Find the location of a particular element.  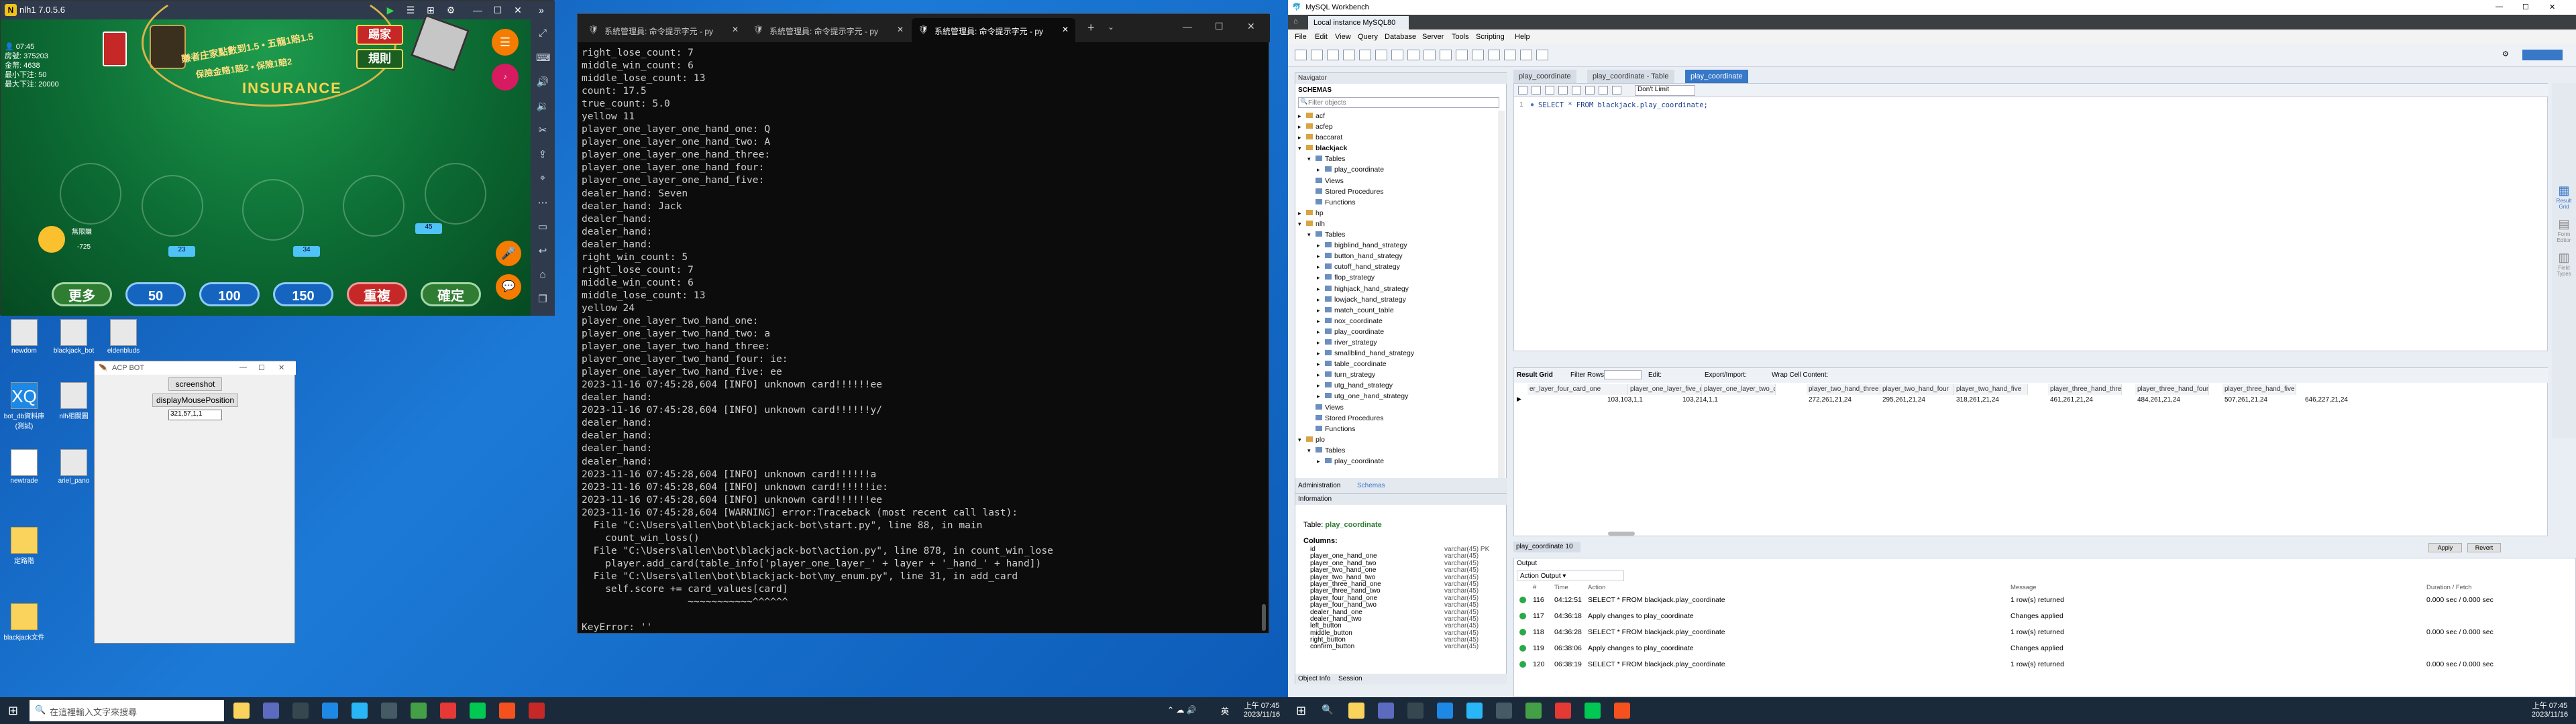

new-tab-icon: + is located at coordinates (1091, 28).